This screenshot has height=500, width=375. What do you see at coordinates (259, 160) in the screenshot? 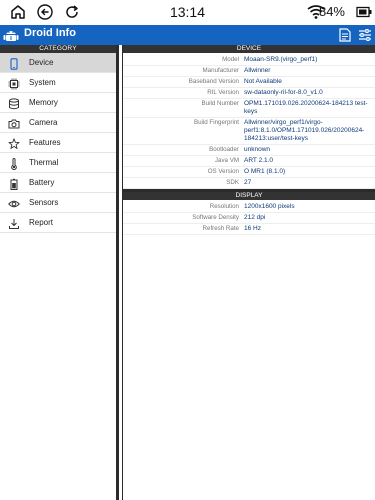
I see `info-value: ART 2.1.0` at bounding box center [259, 160].